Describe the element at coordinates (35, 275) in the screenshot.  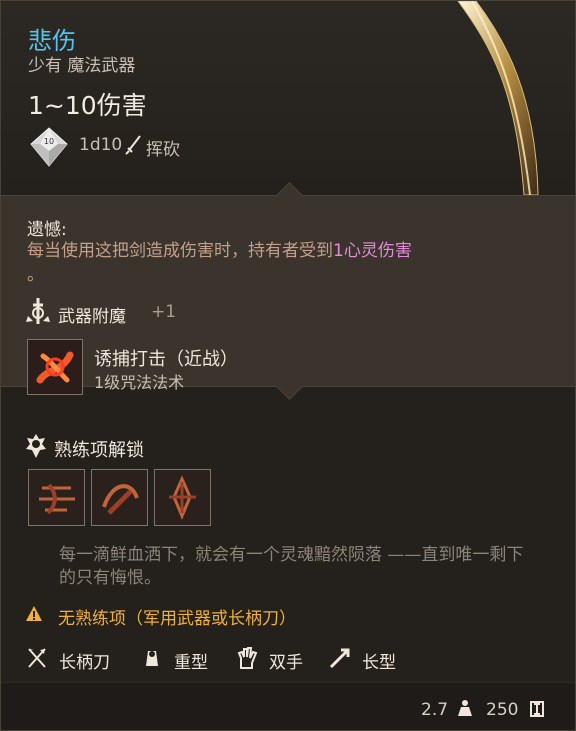
I see `regret-text-after: 。` at that location.